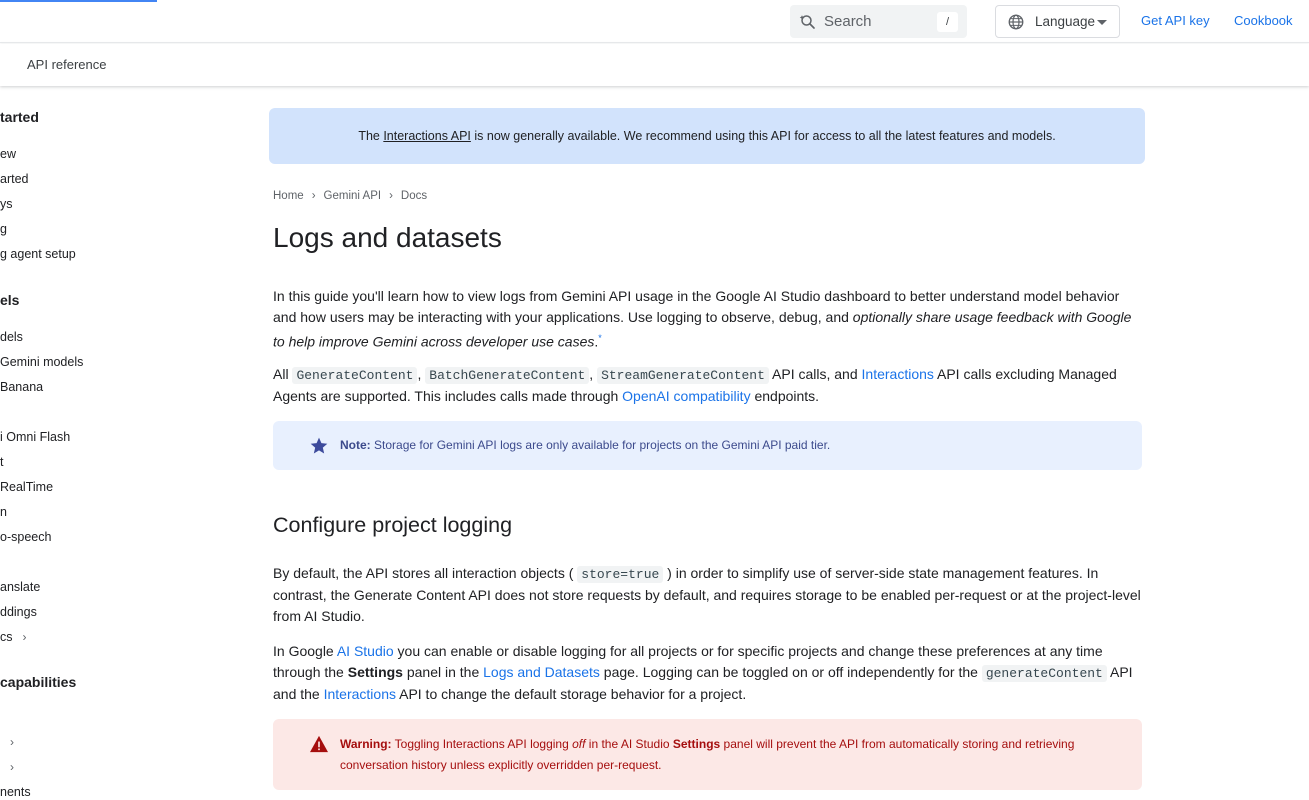  What do you see at coordinates (14, 179) in the screenshot?
I see `sidebar-item-quickstart: arted` at bounding box center [14, 179].